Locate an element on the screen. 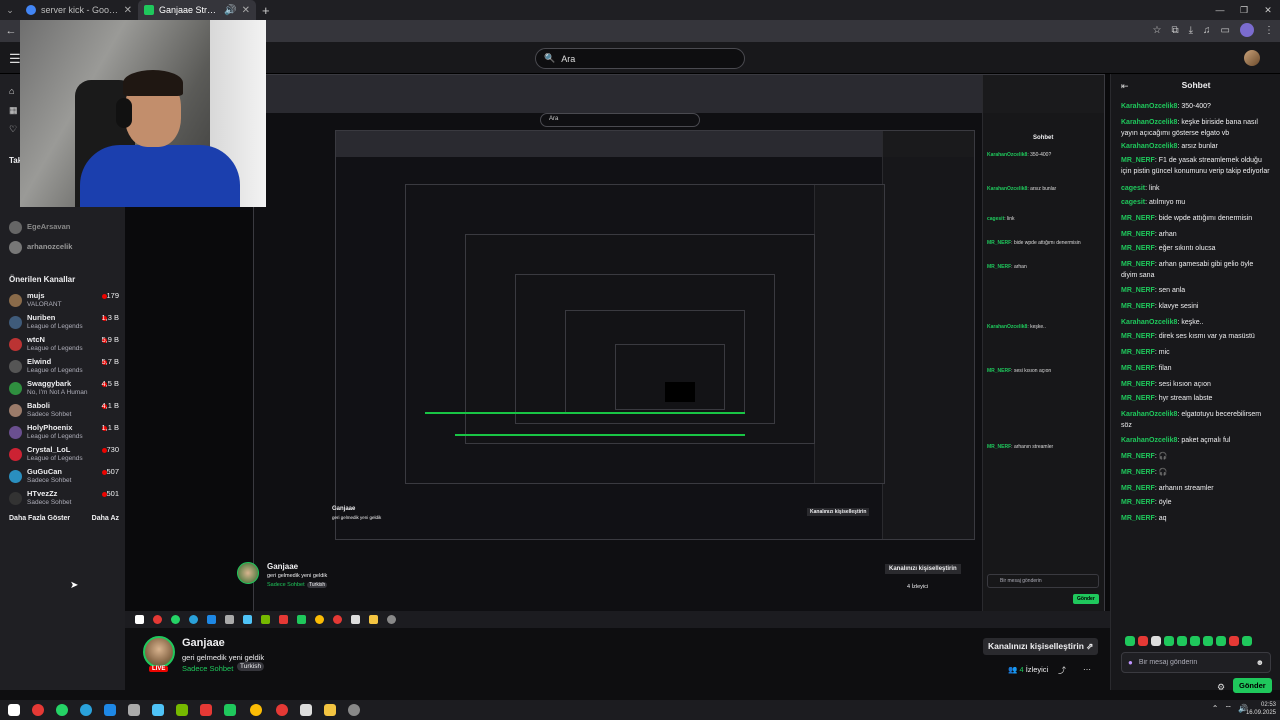 Image resolution: width=1280 pixels, height=720 pixels. opera-icon is located at coordinates (38, 710).